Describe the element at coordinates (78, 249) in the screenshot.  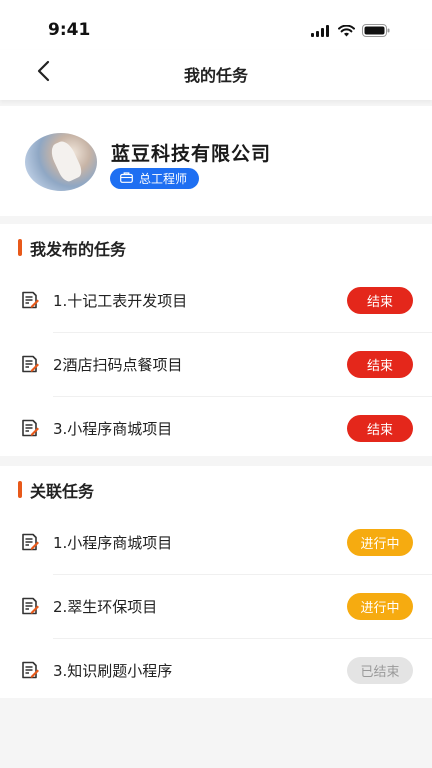
I see `section-title: 我发布的任务` at that location.